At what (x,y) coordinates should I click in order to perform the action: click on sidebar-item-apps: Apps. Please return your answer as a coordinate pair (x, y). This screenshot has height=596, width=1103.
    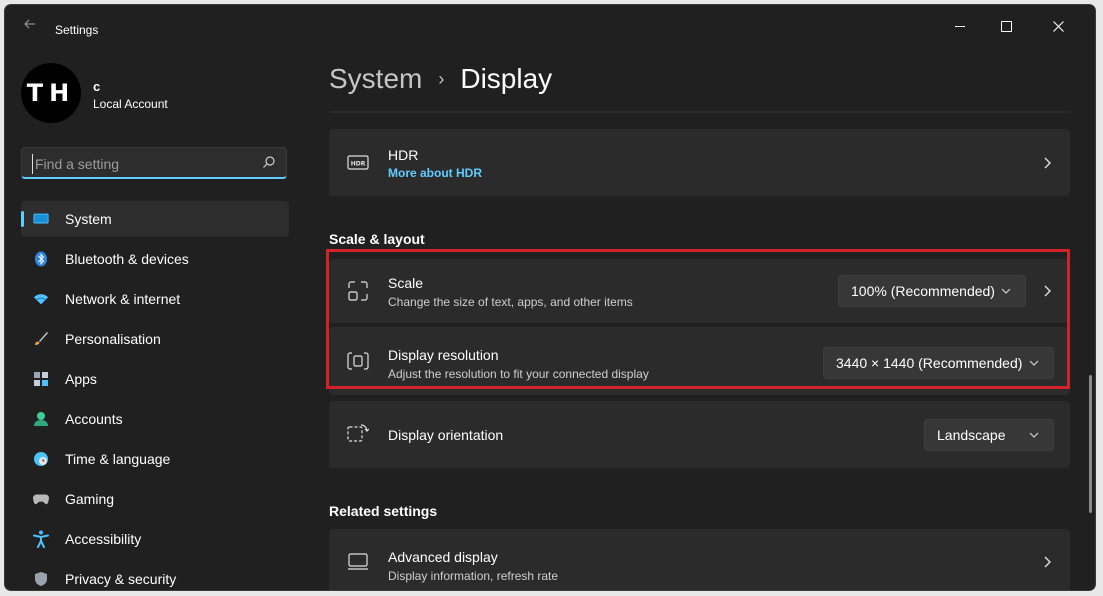
    Looking at the image, I should click on (155, 379).